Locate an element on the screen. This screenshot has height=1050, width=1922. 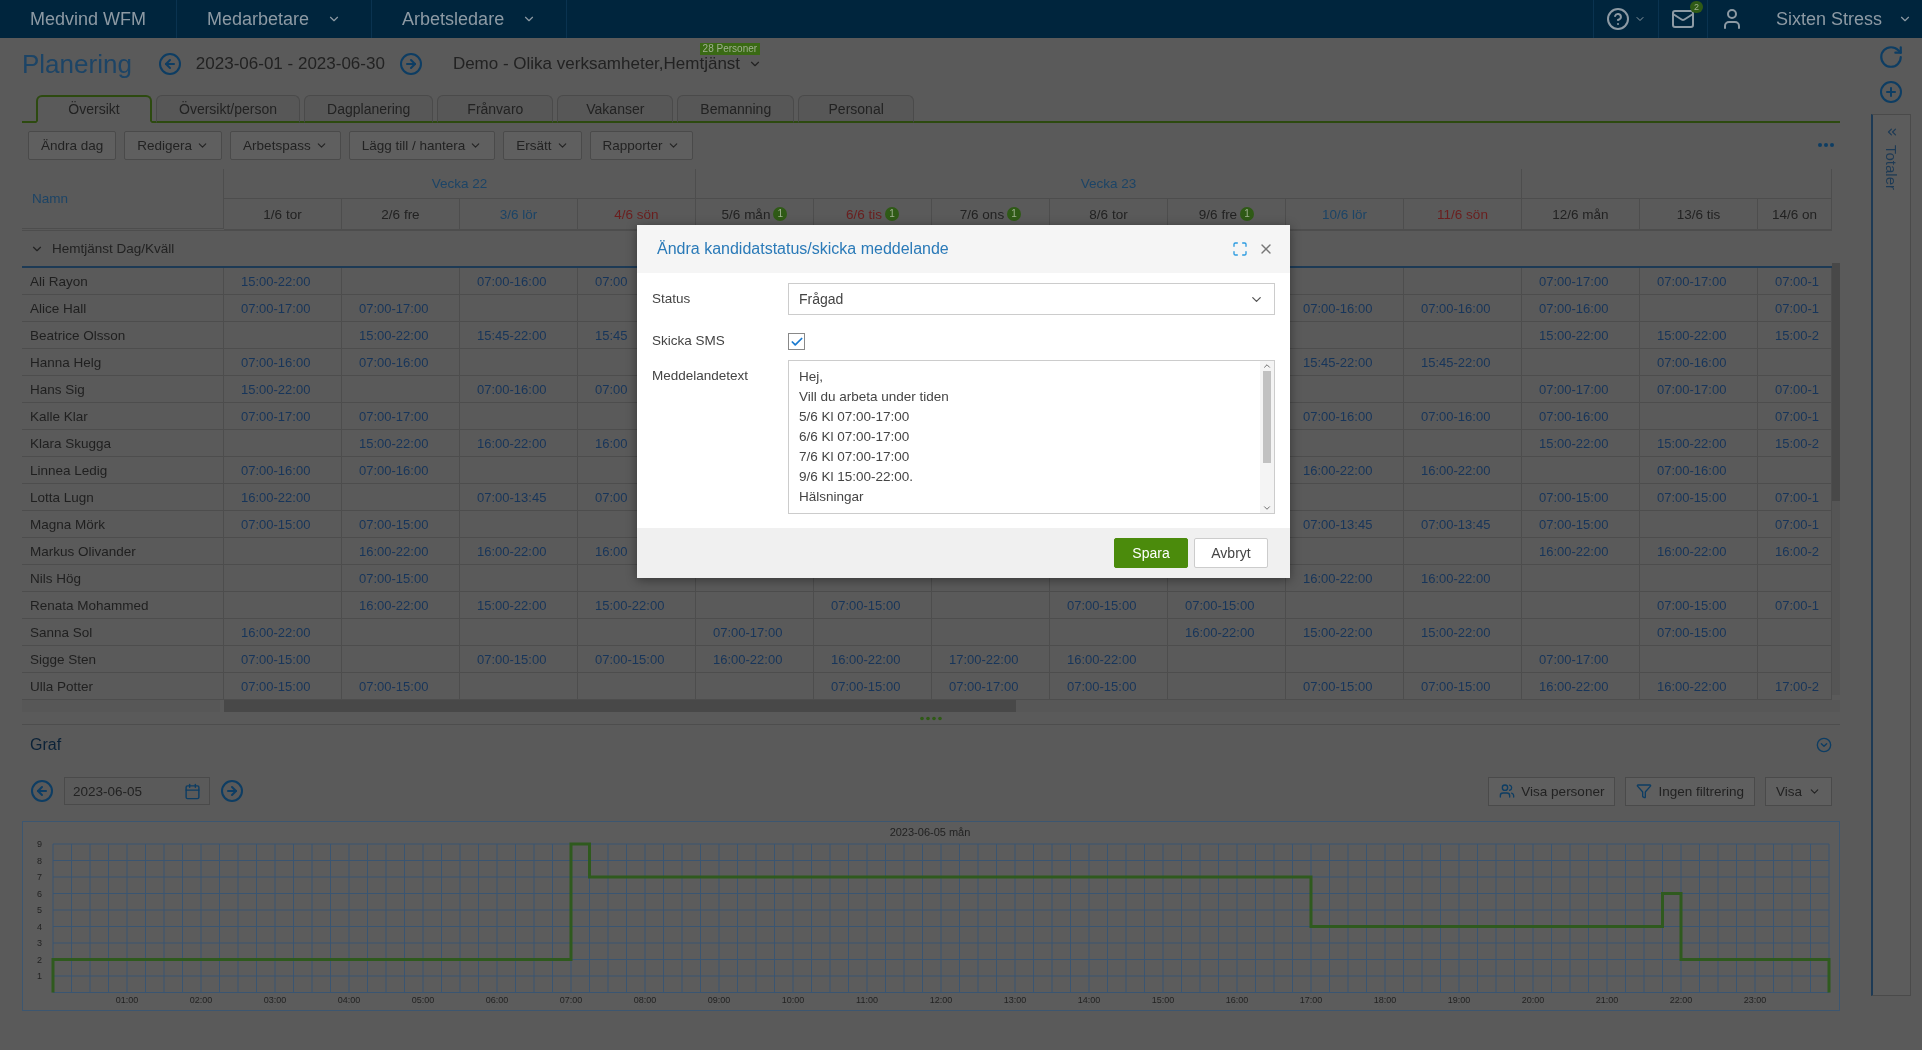
employee-name: Magna Mörk is located at coordinates (123, 524).